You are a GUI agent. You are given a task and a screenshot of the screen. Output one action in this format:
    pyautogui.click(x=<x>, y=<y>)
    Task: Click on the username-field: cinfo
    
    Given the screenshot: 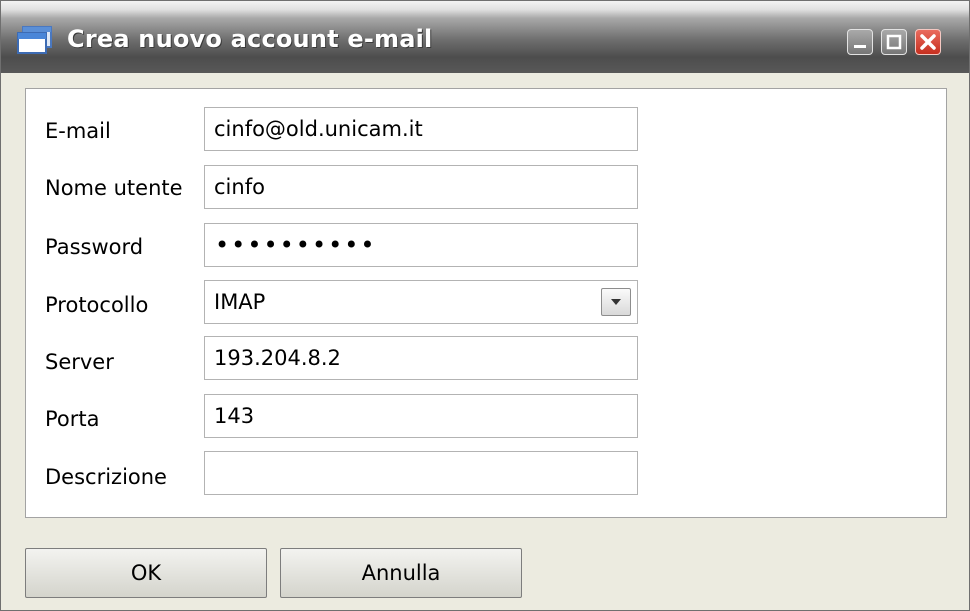 What is the action you would take?
    pyautogui.click(x=421, y=187)
    